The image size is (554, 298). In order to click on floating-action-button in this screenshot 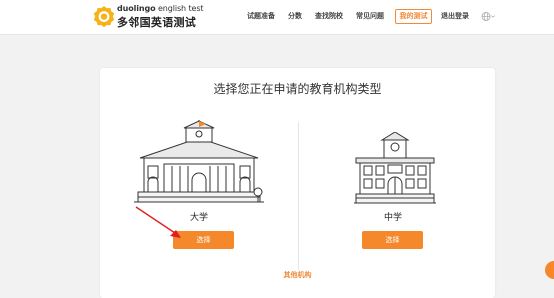, I will do `click(549, 270)`.